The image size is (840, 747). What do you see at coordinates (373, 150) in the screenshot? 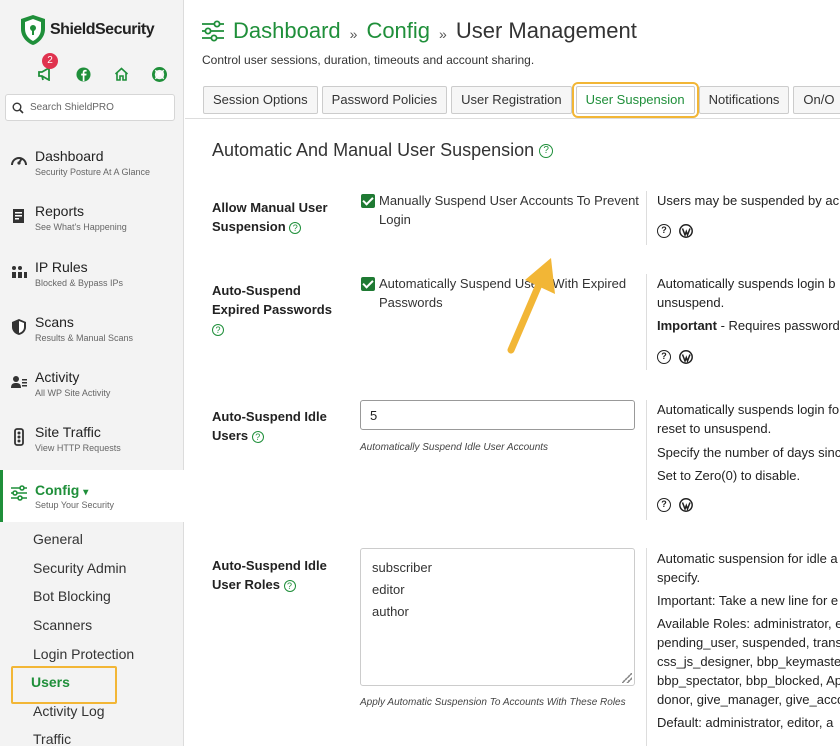
I see `section-title-text: Automatic And Manual User Suspension` at bounding box center [373, 150].